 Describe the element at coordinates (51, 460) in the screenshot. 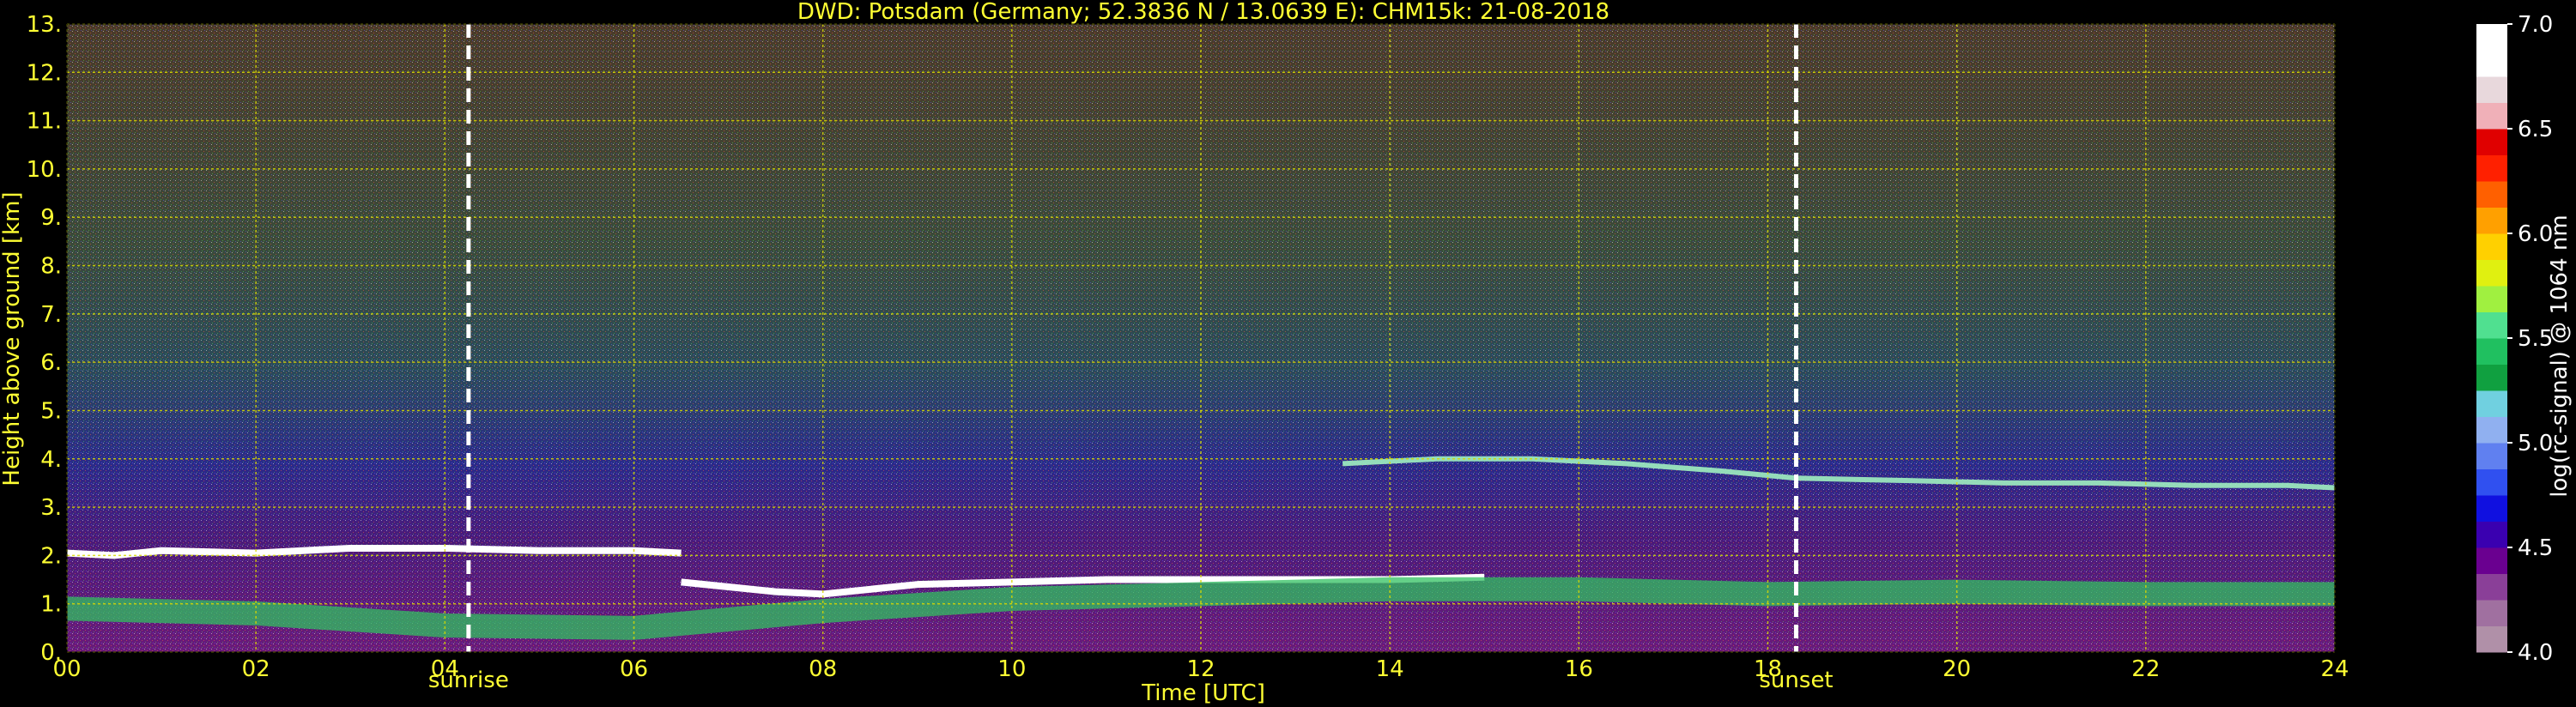

I see `y-tick-label: 4.` at that location.